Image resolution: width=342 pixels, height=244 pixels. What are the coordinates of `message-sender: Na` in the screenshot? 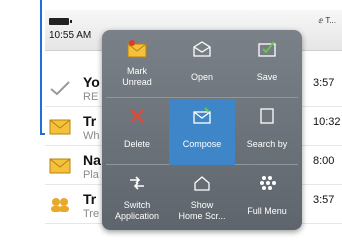 It's located at (92, 160).